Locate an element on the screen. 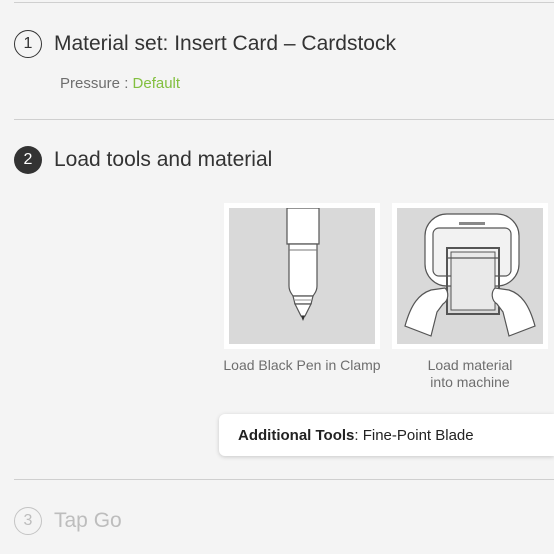  pressure-label: Pressure : is located at coordinates (94, 83).